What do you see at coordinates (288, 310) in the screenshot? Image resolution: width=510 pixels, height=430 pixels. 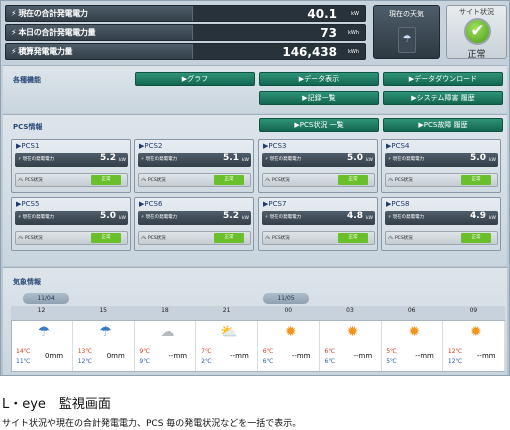 I see `forecast-time: 00` at bounding box center [288, 310].